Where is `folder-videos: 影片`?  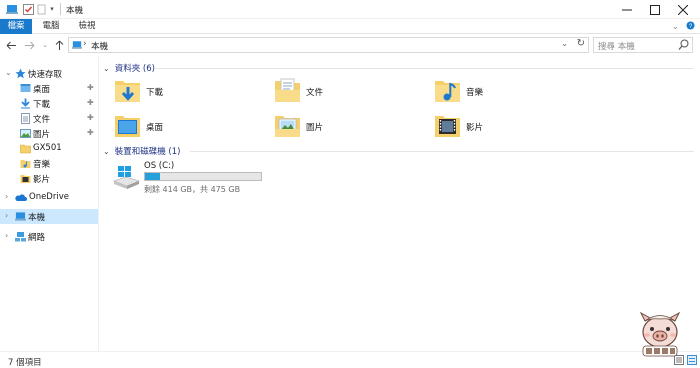 folder-videos: 影片 is located at coordinates (504, 126).